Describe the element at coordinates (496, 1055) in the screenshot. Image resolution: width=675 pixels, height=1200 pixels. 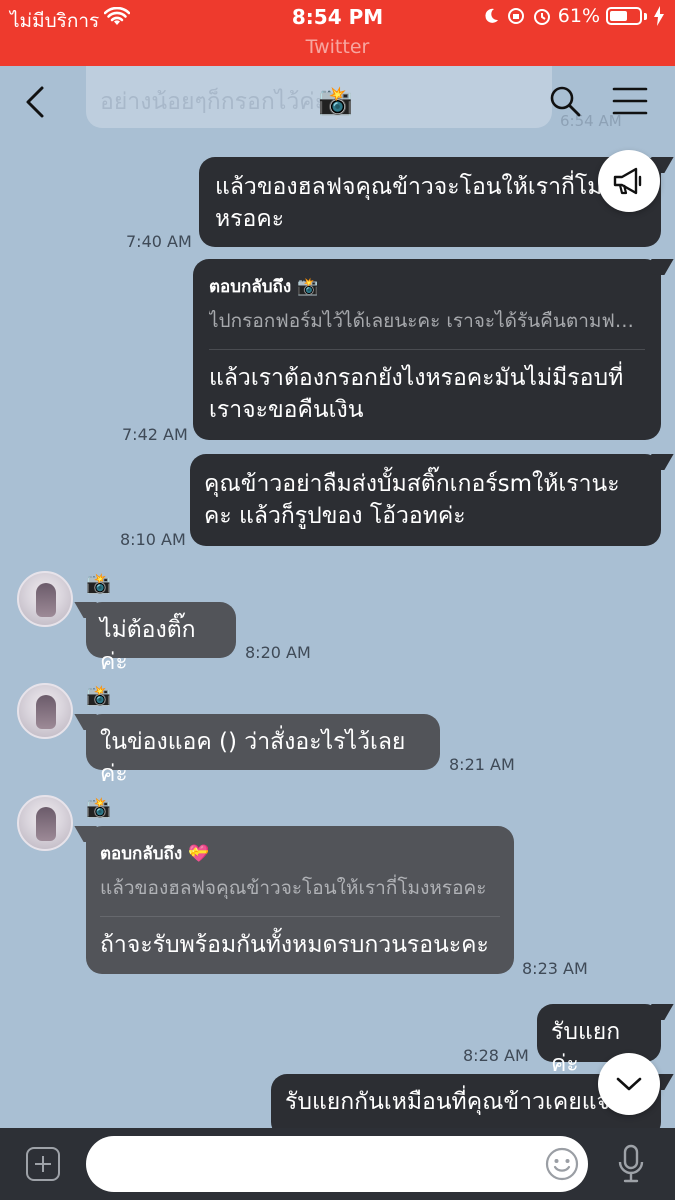
I see `message-time: 8:28 AM` at that location.